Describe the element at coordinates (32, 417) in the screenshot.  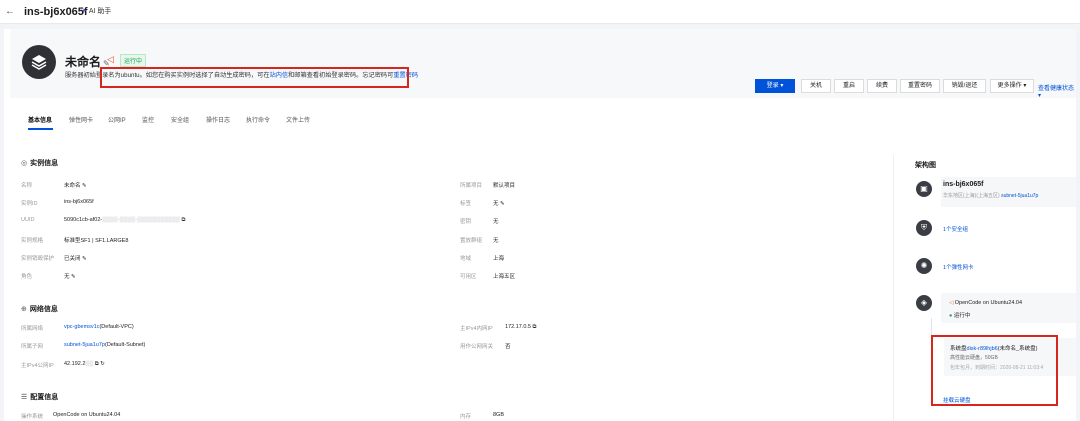
I see `label-os: 操作系统` at that location.